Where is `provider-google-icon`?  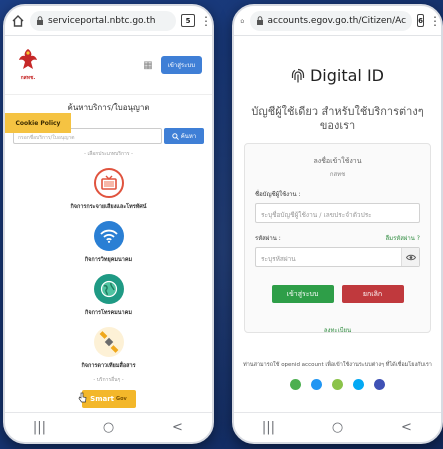
provider-google-icon is located at coordinates (337, 384).